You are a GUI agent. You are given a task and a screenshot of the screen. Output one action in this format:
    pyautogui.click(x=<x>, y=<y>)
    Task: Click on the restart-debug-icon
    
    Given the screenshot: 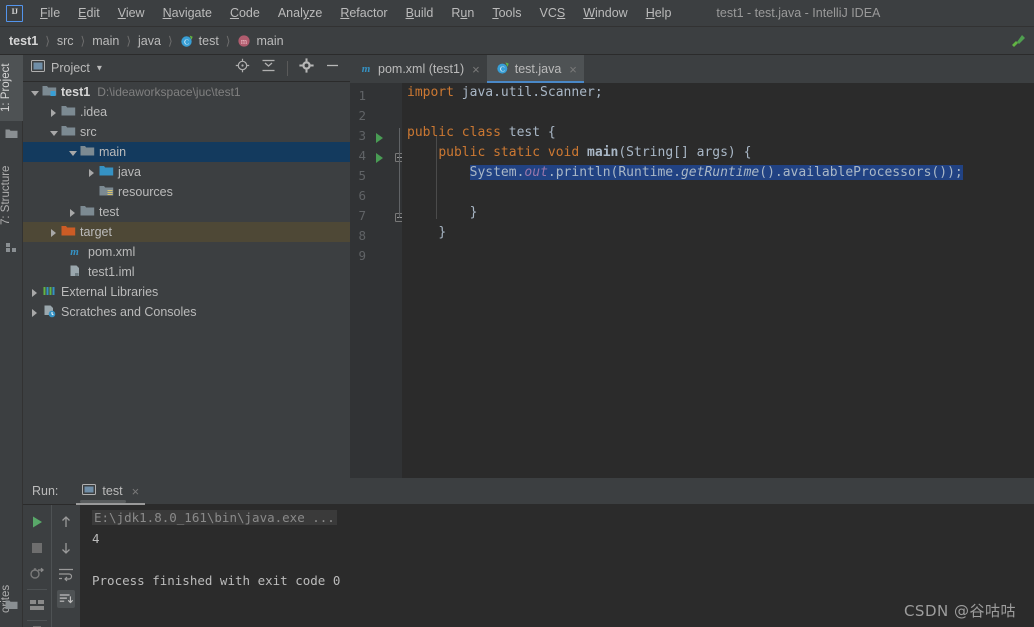 What is the action you would take?
    pyautogui.click(x=37, y=574)
    